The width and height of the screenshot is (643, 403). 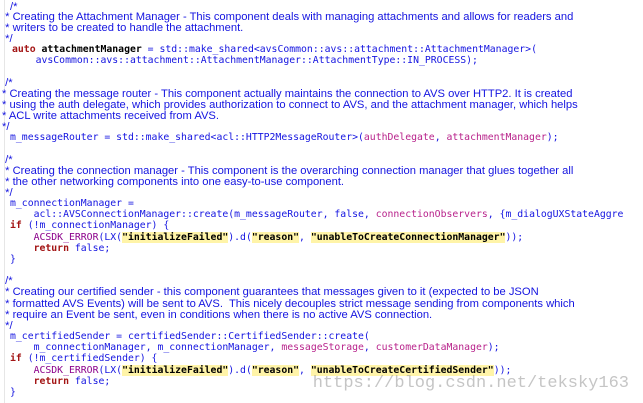 I want to click on code-text: ));, so click(x=514, y=237).